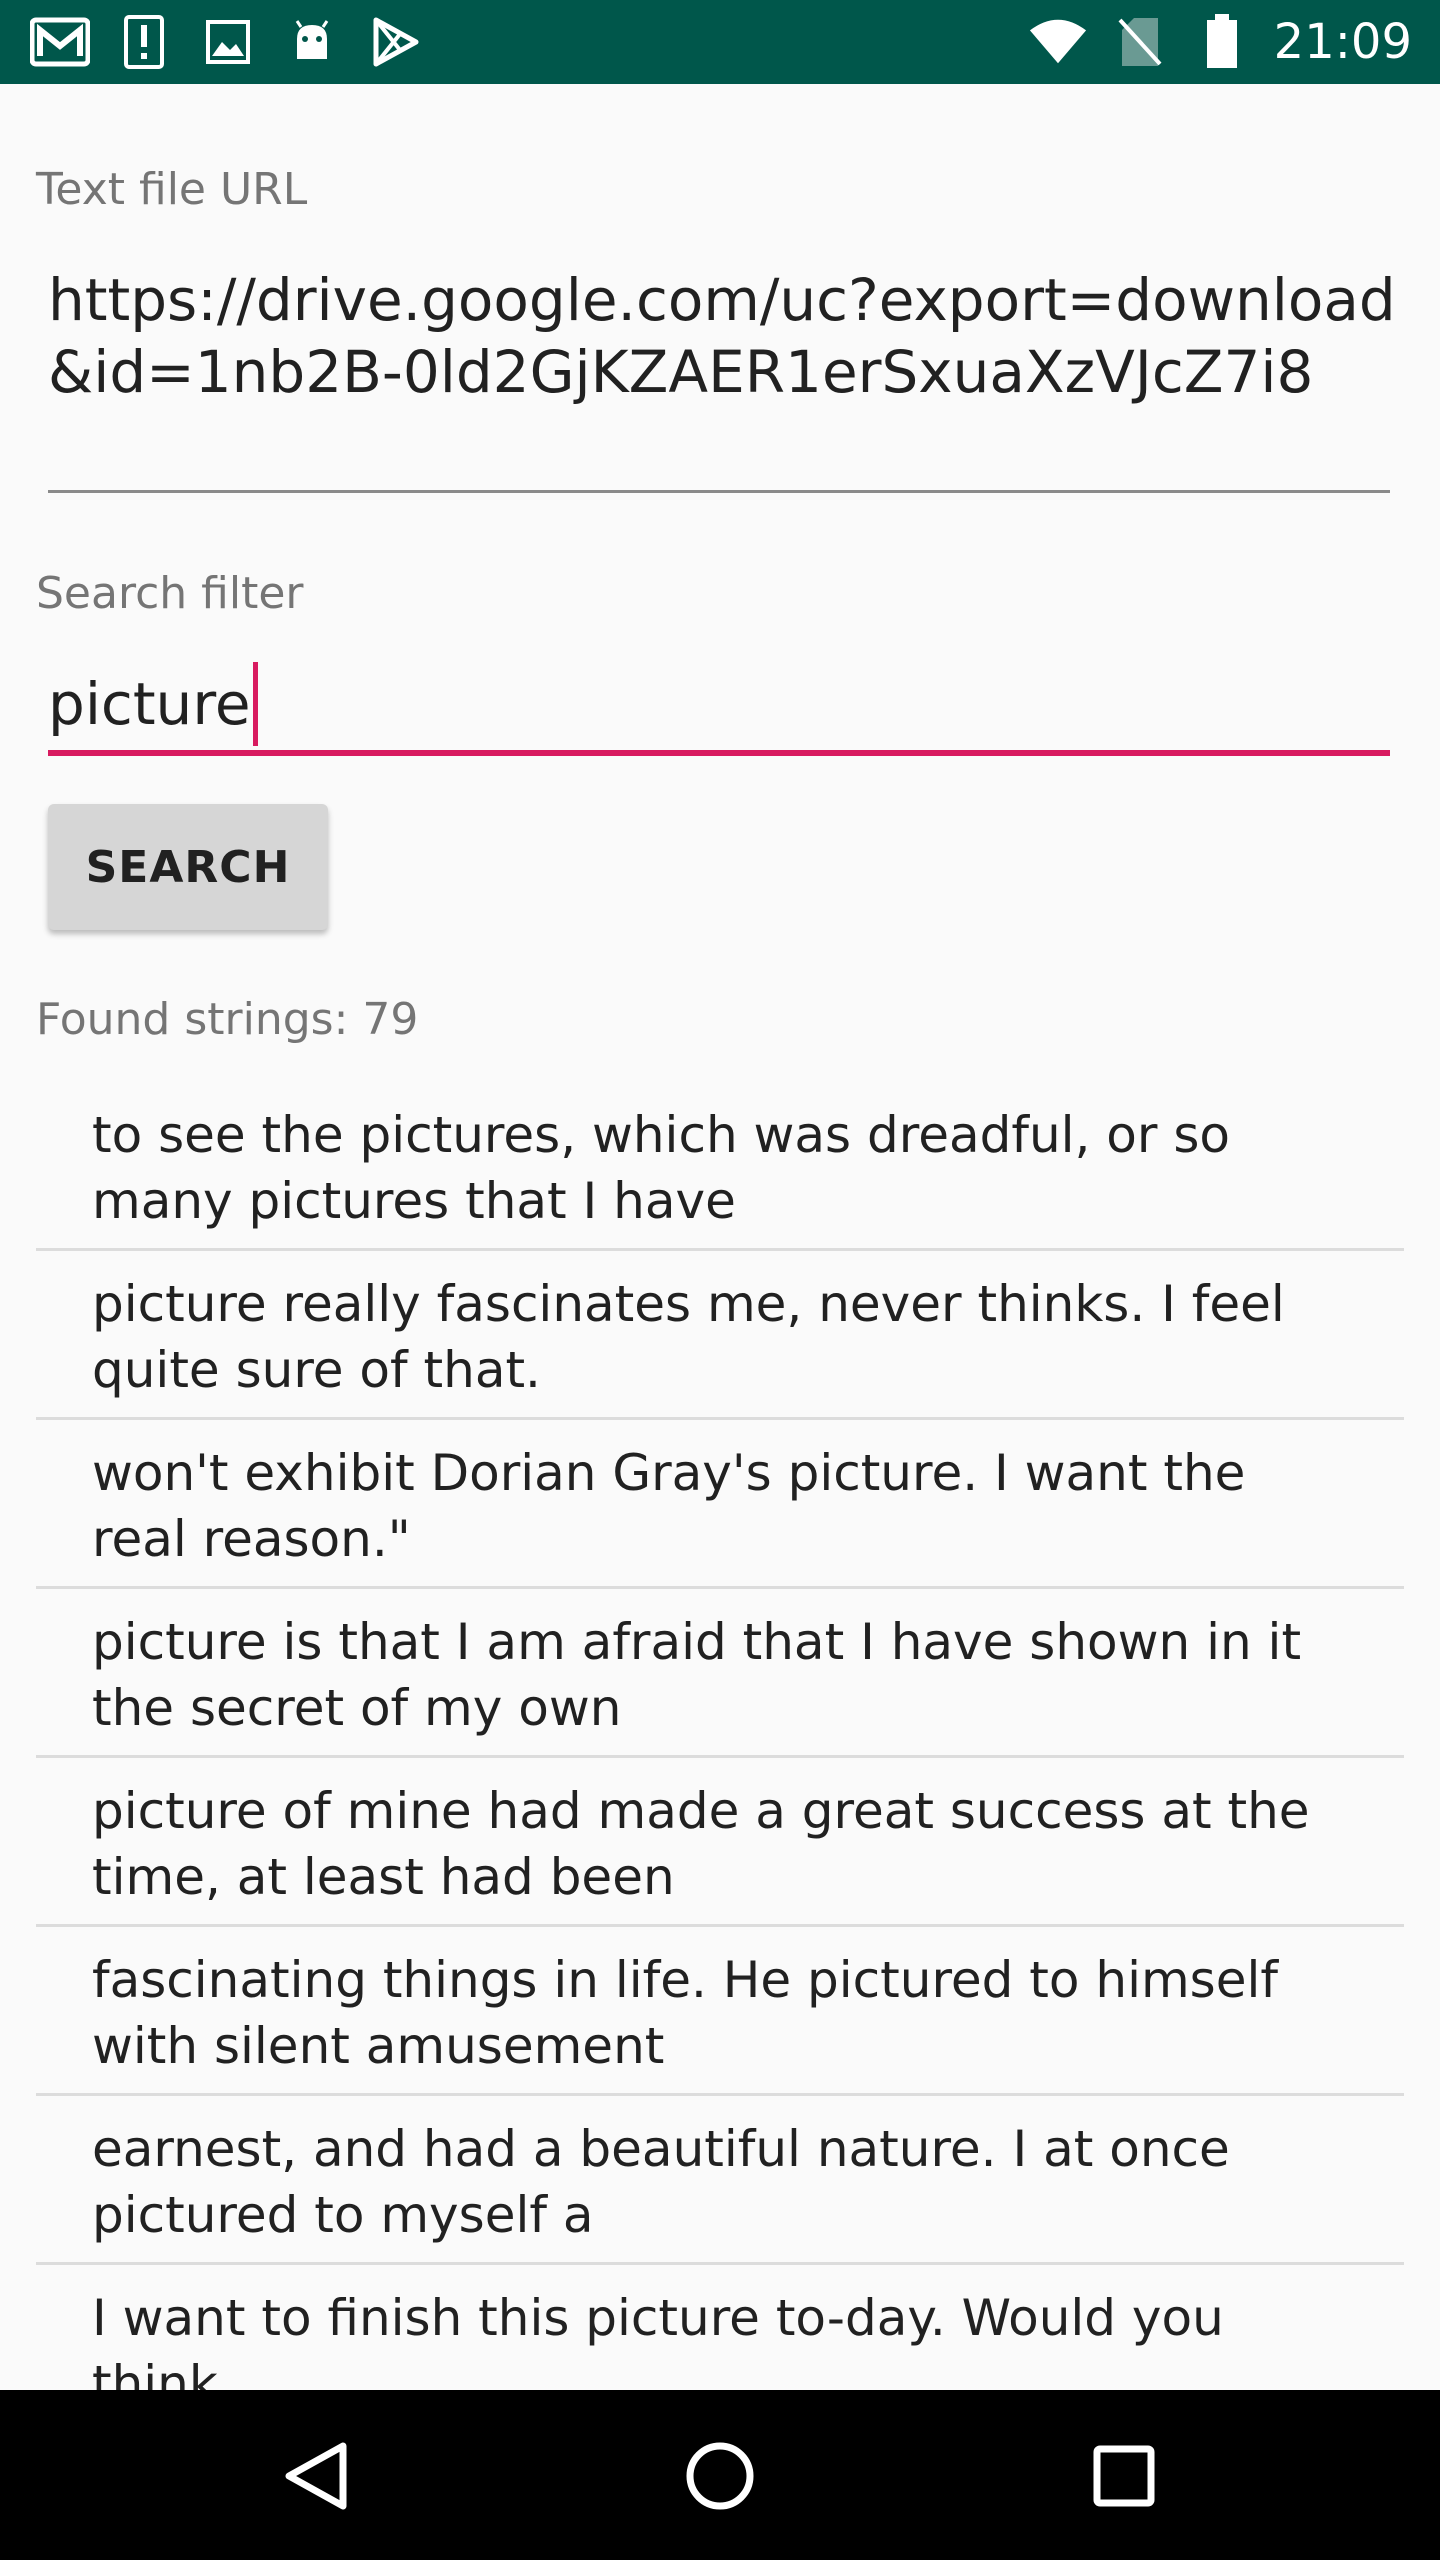 The height and width of the screenshot is (2560, 1440). I want to click on battery-icon, so click(1222, 42).